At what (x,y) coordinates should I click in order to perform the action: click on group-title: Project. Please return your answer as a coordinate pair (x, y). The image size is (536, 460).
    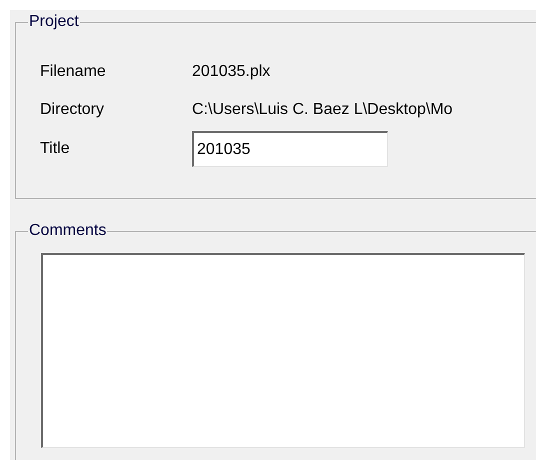
    Looking at the image, I should click on (54, 22).